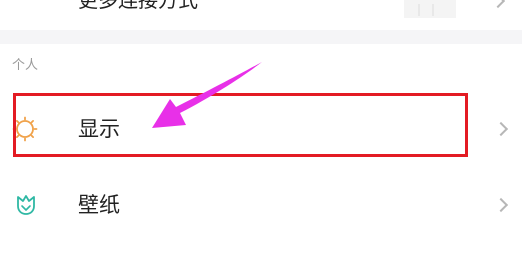  Describe the element at coordinates (25, 65) in the screenshot. I see `section-header-personal: 个人` at that location.